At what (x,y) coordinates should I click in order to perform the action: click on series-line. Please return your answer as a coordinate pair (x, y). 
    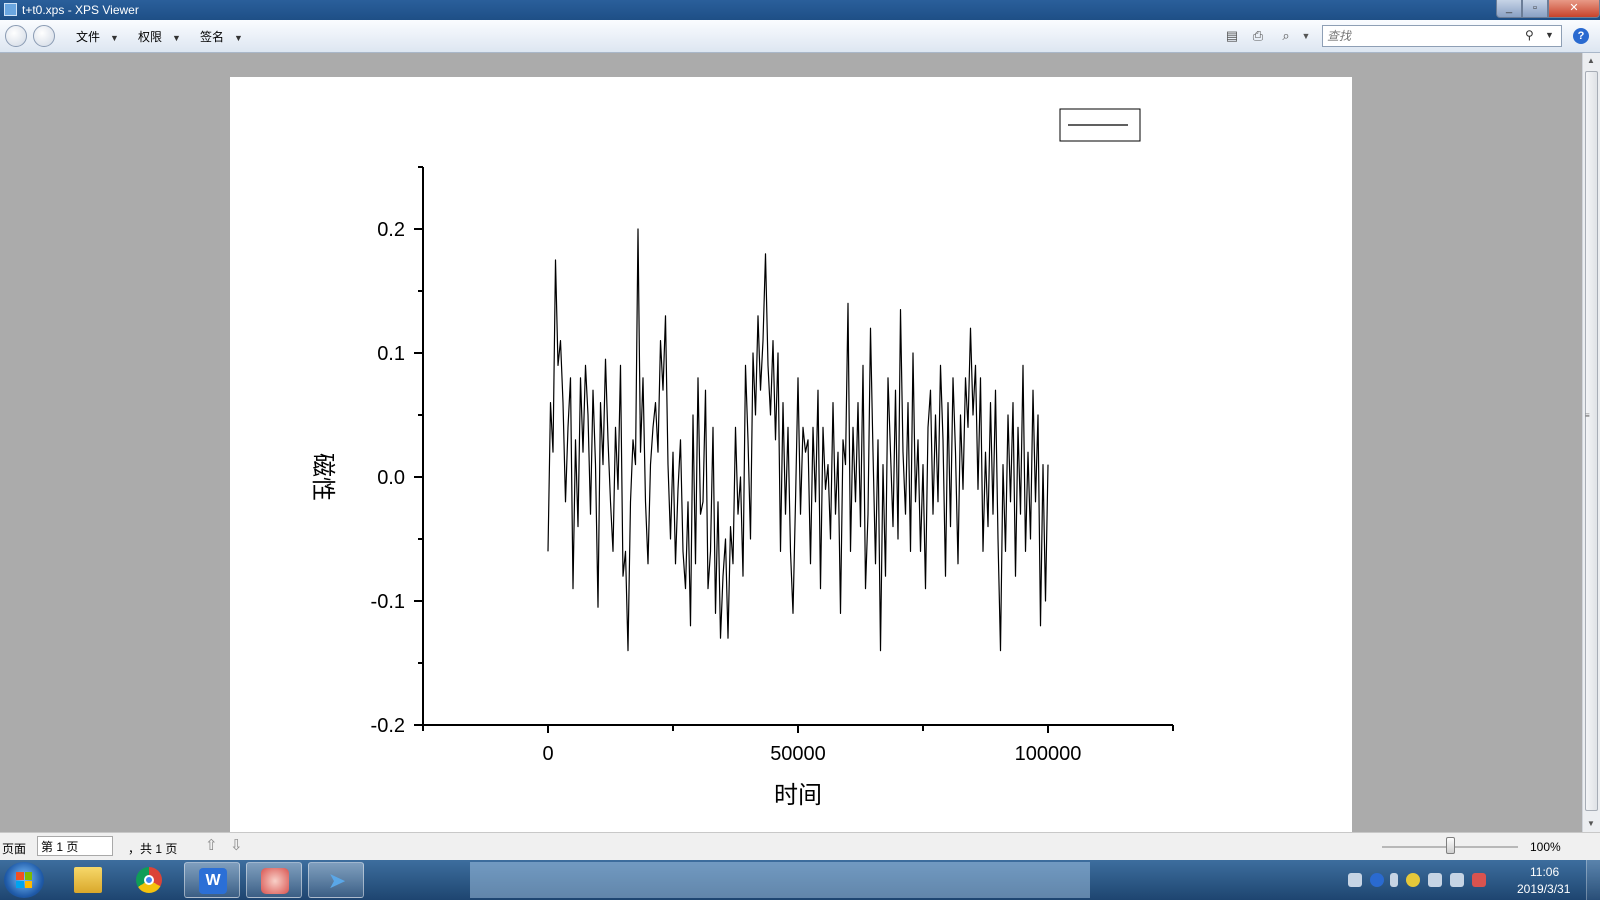
    Looking at the image, I should click on (798, 440).